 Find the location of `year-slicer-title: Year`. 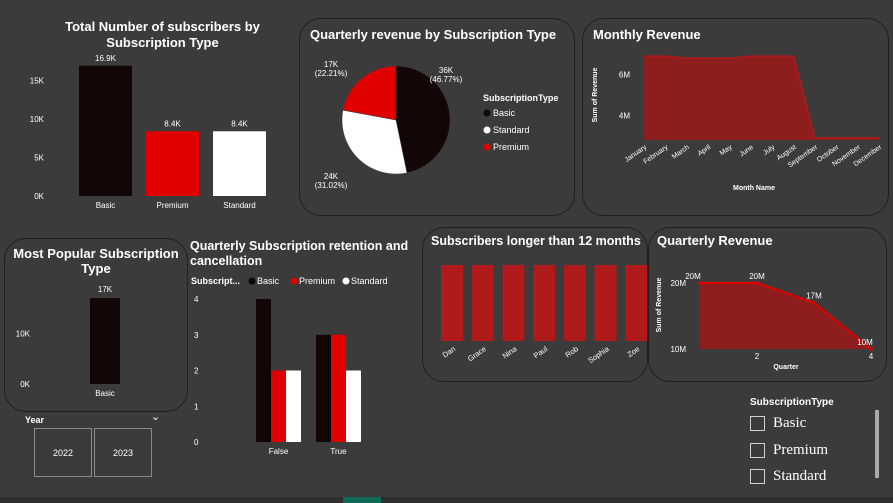

year-slicer-title: Year is located at coordinates (35, 420).